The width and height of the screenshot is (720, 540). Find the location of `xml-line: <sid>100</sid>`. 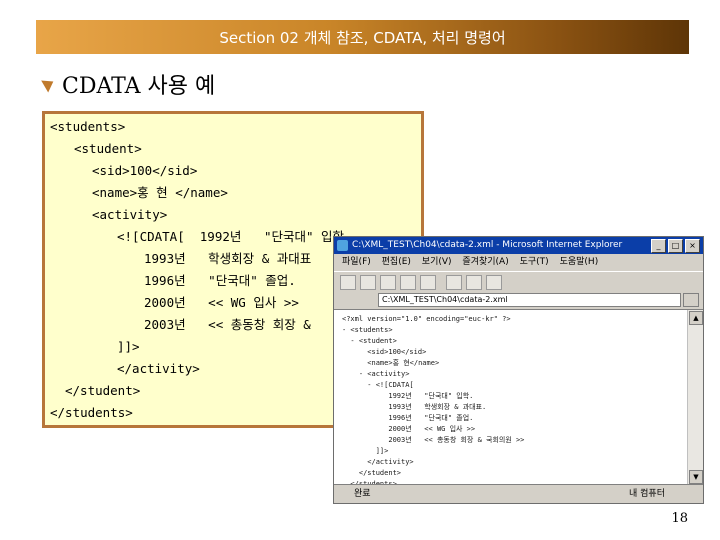

xml-line: <sid>100</sid> is located at coordinates (384, 352).